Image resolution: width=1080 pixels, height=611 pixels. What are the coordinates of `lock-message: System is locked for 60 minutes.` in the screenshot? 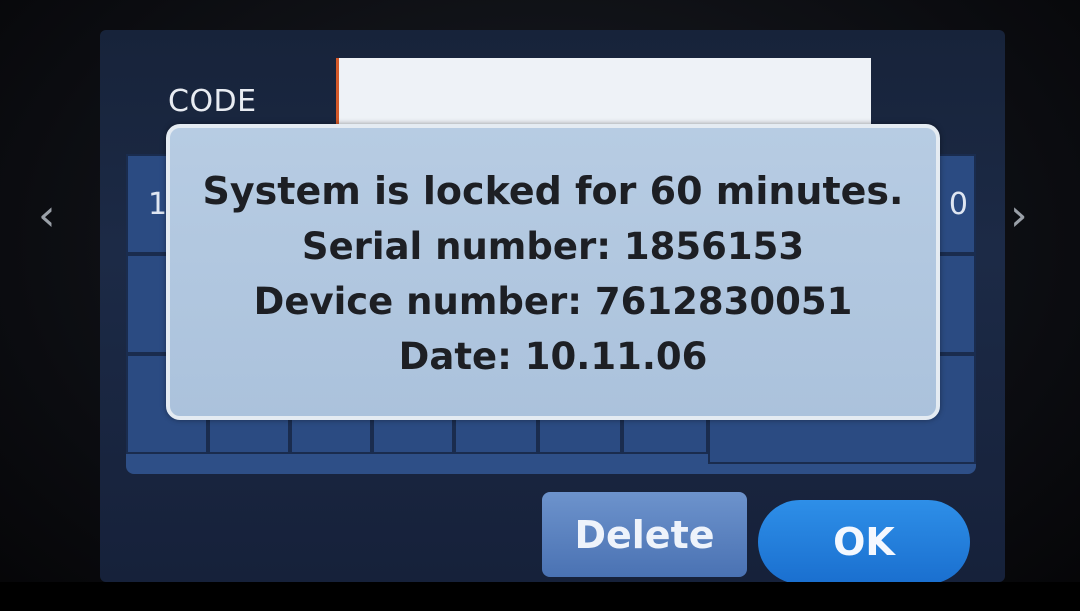 It's located at (553, 191).